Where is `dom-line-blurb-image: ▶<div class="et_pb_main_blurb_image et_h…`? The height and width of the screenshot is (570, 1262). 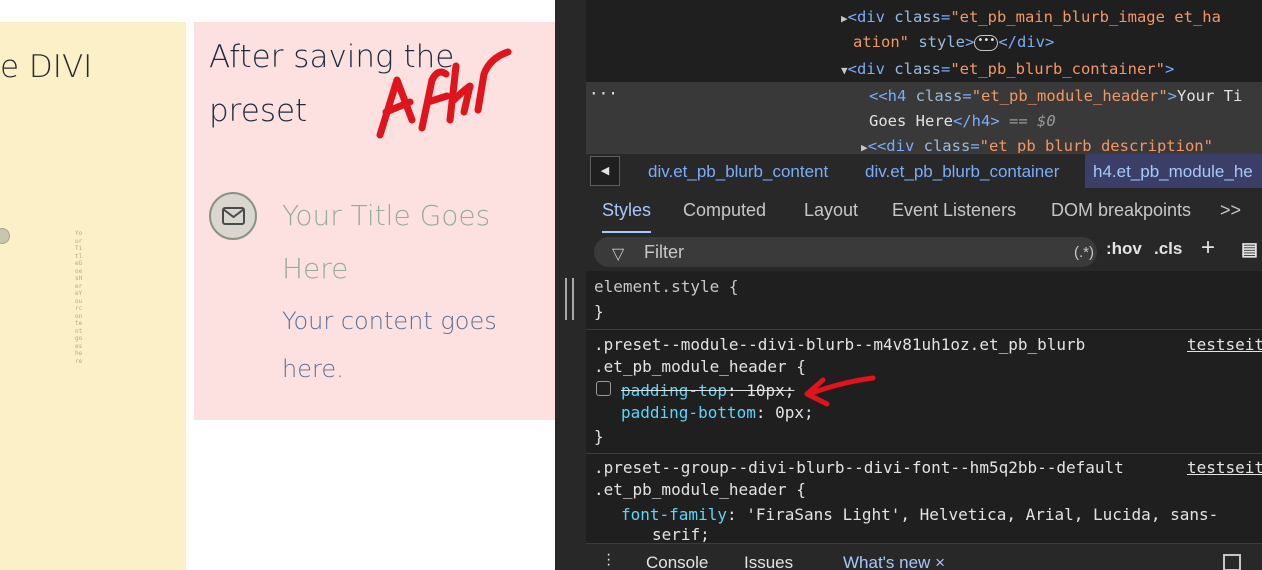
dom-line-blurb-image: ▶<div class="et_pb_main_blurb_image et_h… is located at coordinates (1031, 17).